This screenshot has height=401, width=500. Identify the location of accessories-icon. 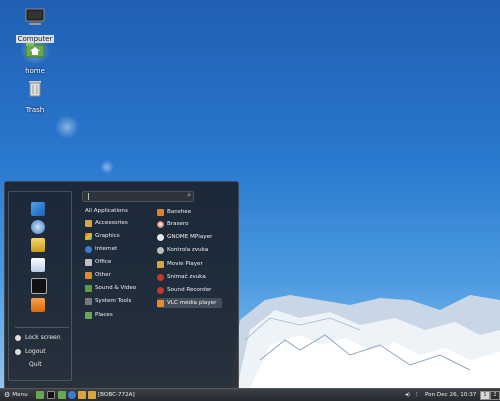
(88, 223).